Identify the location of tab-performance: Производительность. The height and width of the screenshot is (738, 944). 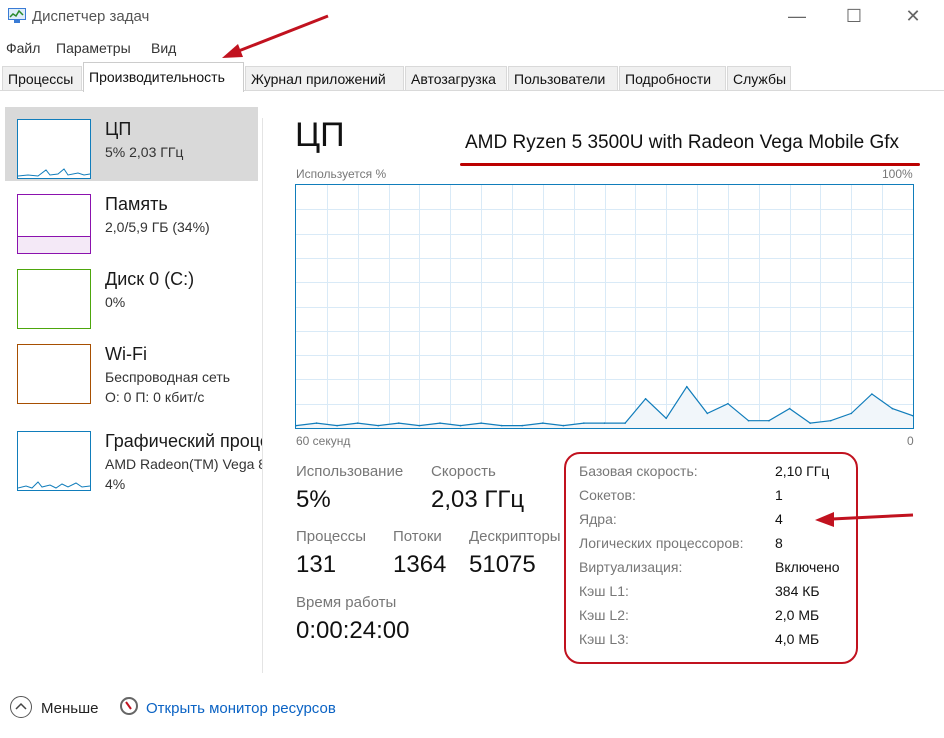
(163, 77).